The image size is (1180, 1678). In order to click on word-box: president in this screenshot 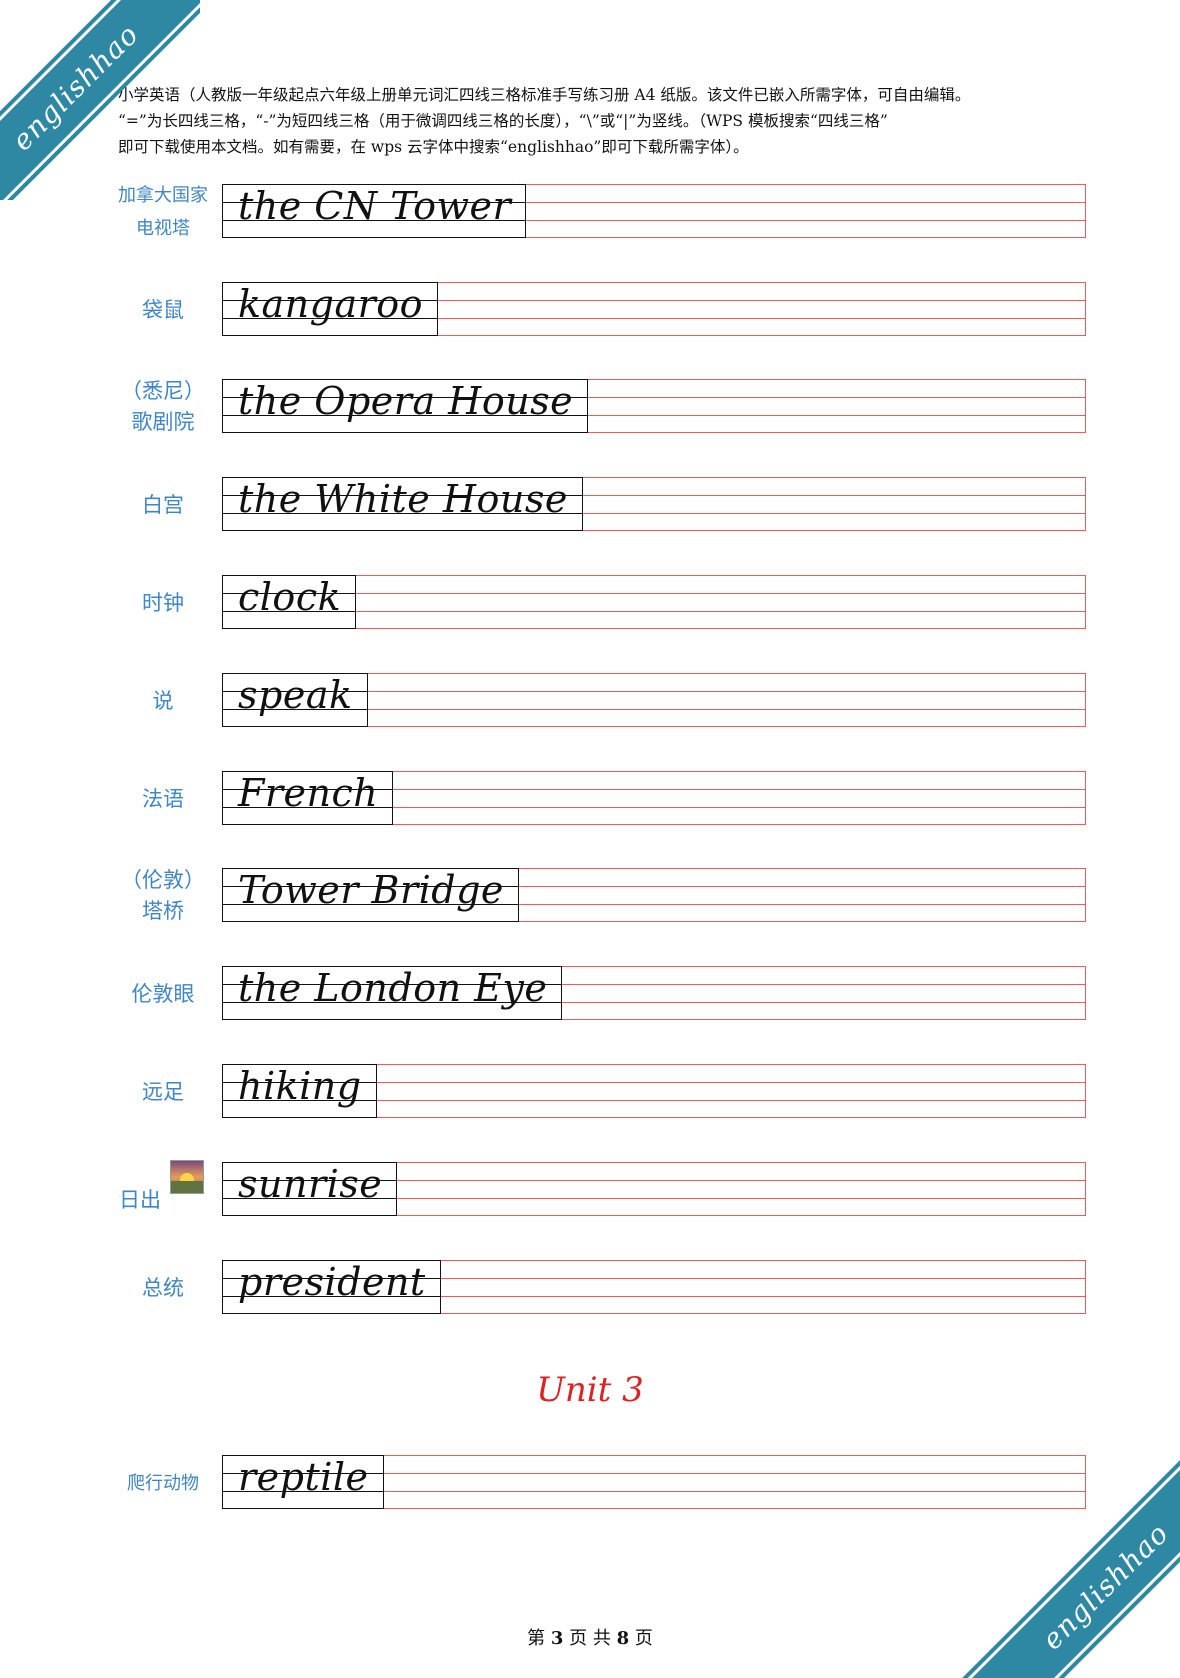, I will do `click(331, 1287)`.